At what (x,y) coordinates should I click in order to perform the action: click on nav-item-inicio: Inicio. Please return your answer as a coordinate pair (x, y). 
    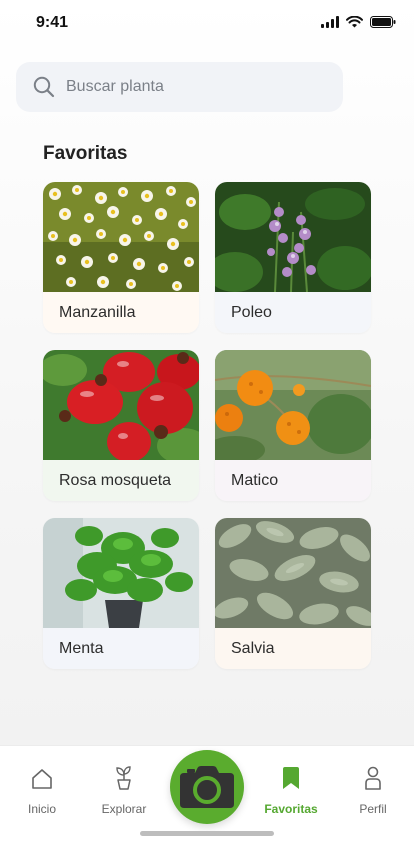
    Looking at the image, I should click on (42, 790).